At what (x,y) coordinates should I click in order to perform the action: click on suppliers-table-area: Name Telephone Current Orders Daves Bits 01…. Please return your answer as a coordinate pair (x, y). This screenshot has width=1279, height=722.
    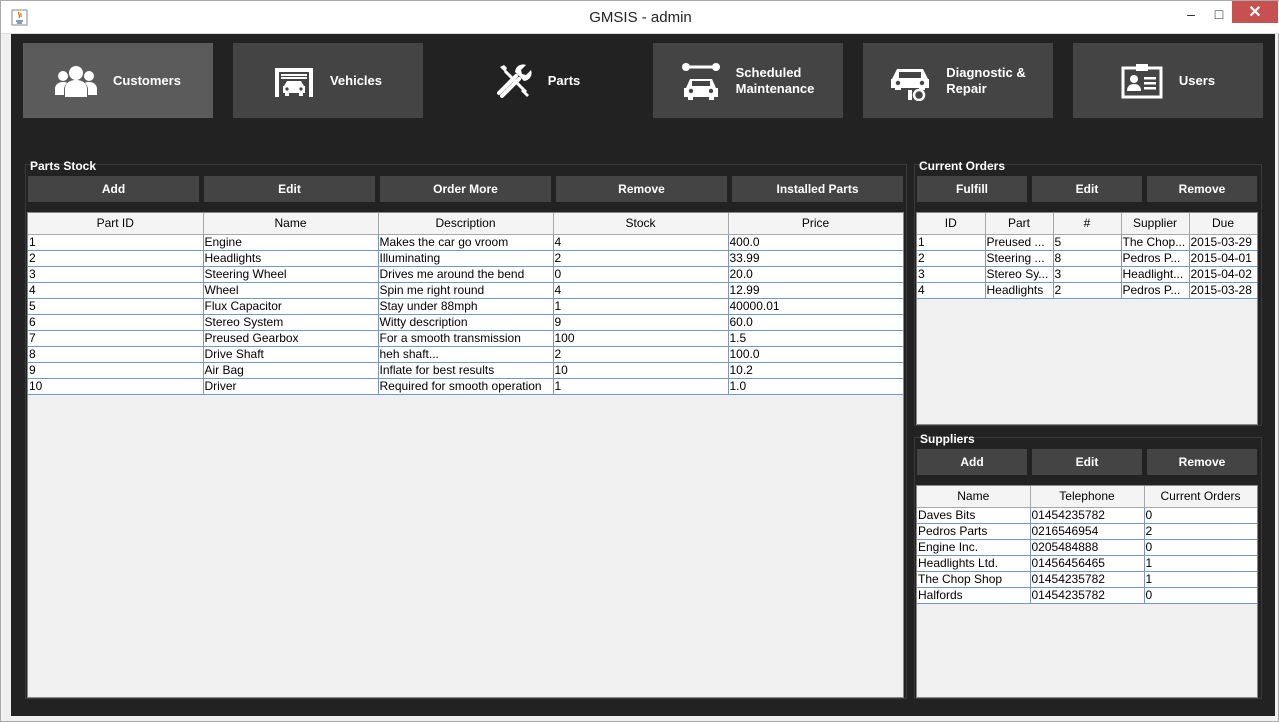
    Looking at the image, I should click on (1087, 591).